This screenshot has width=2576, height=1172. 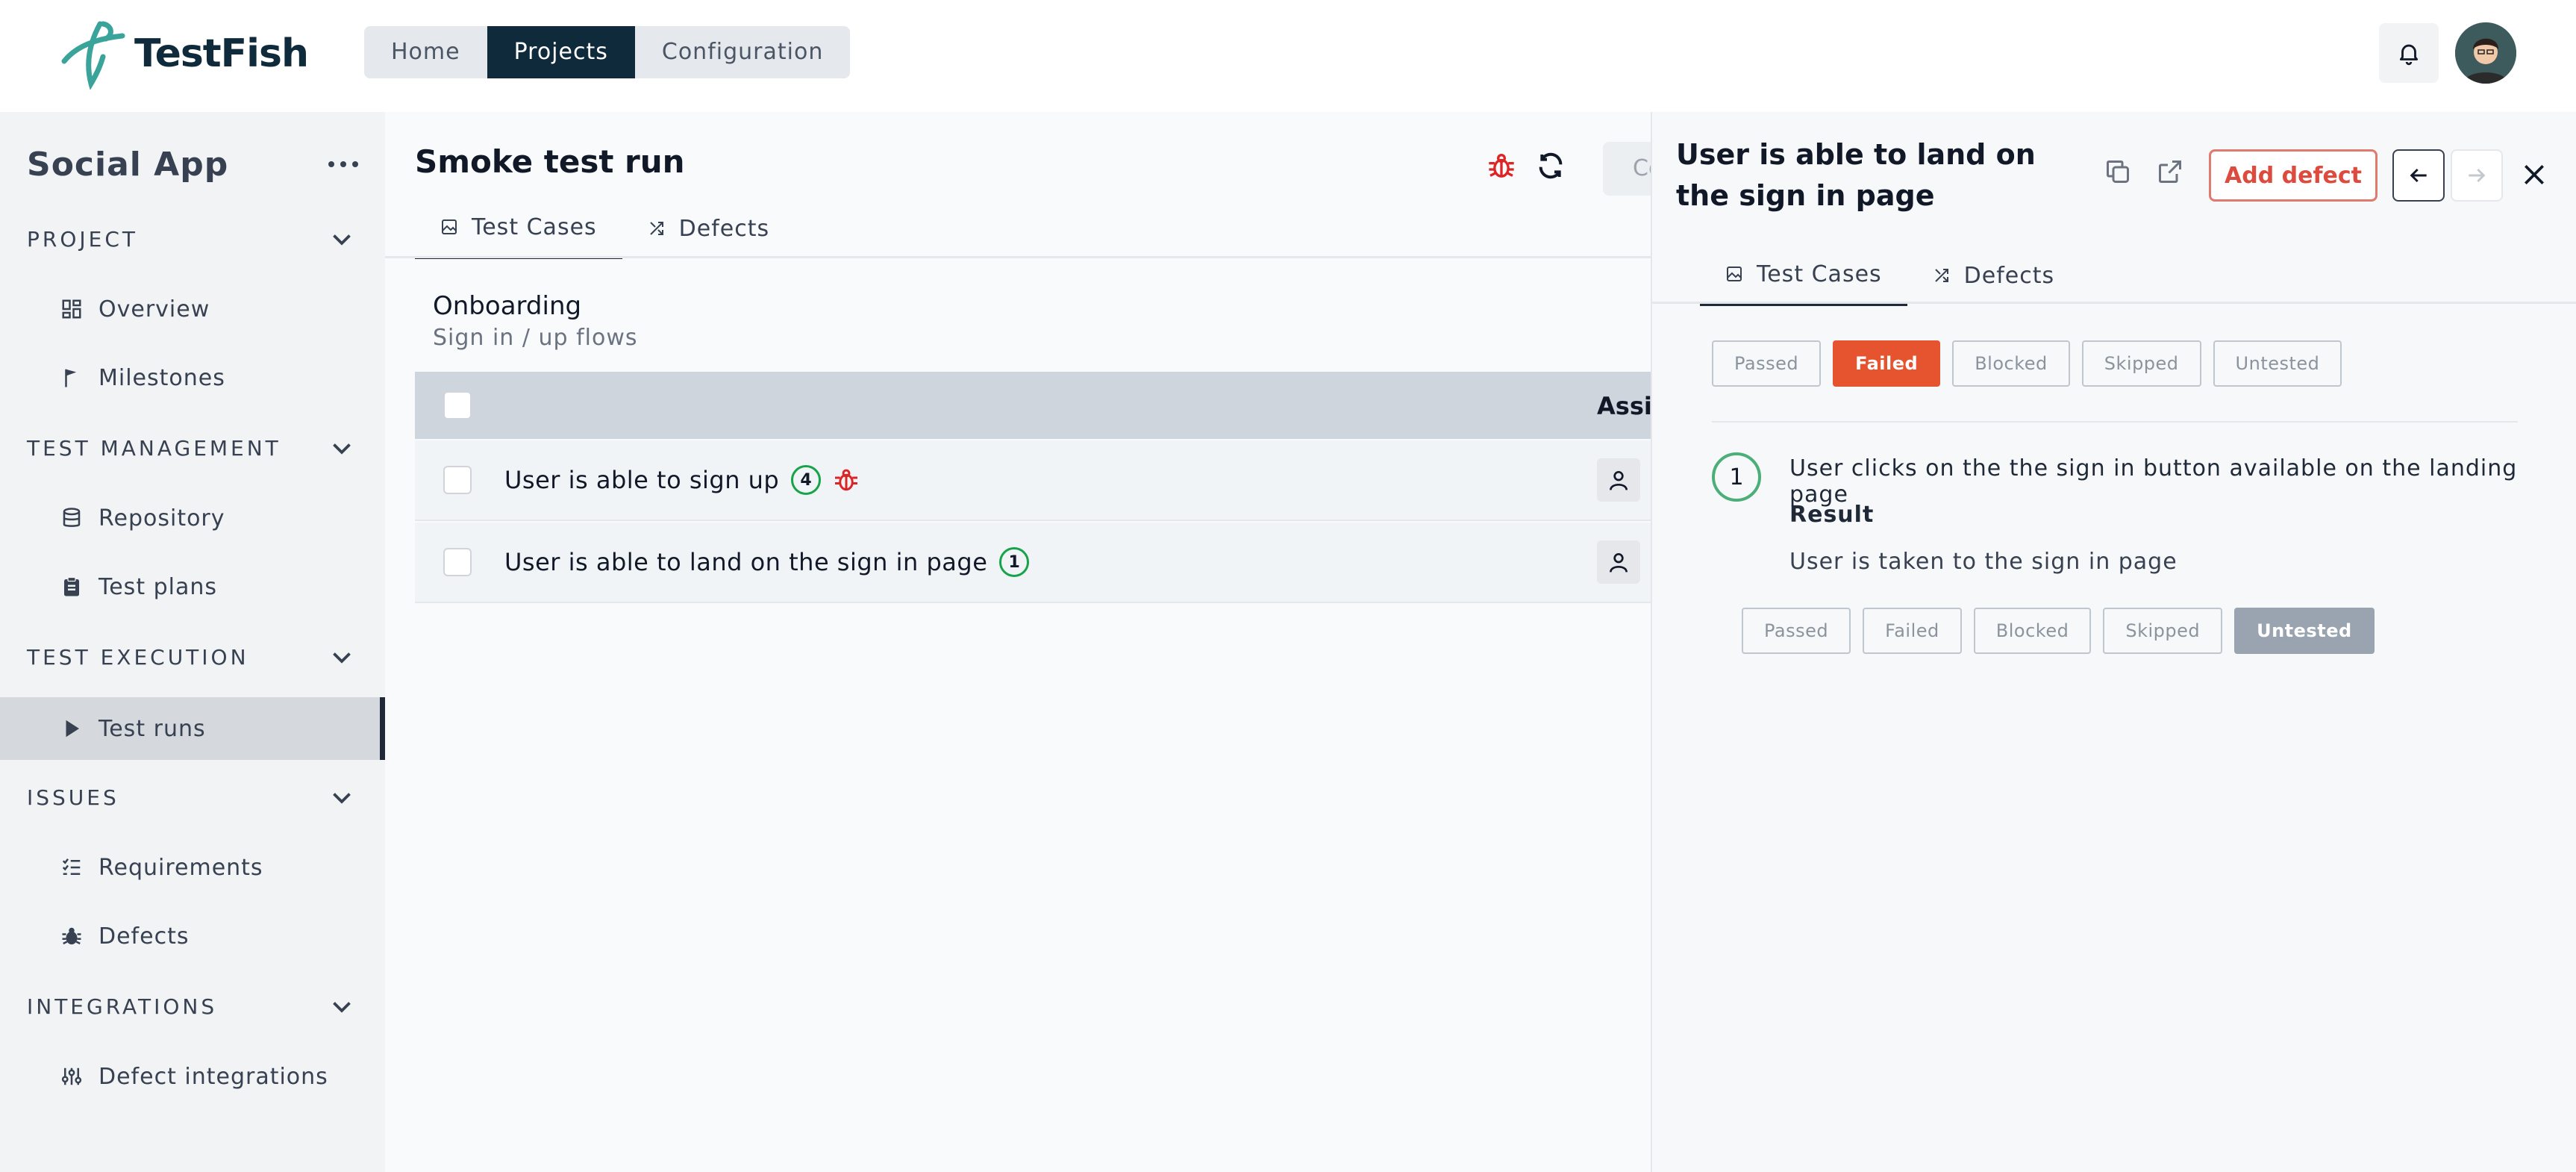 What do you see at coordinates (535, 338) in the screenshot?
I see `suite-subtitle: Sign in / up flows` at bounding box center [535, 338].